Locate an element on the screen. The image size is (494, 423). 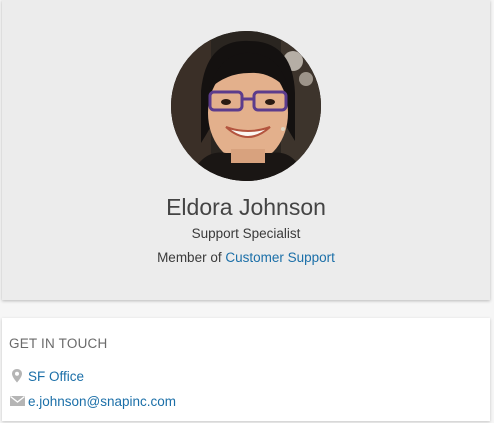
avatar-photo is located at coordinates (246, 106).